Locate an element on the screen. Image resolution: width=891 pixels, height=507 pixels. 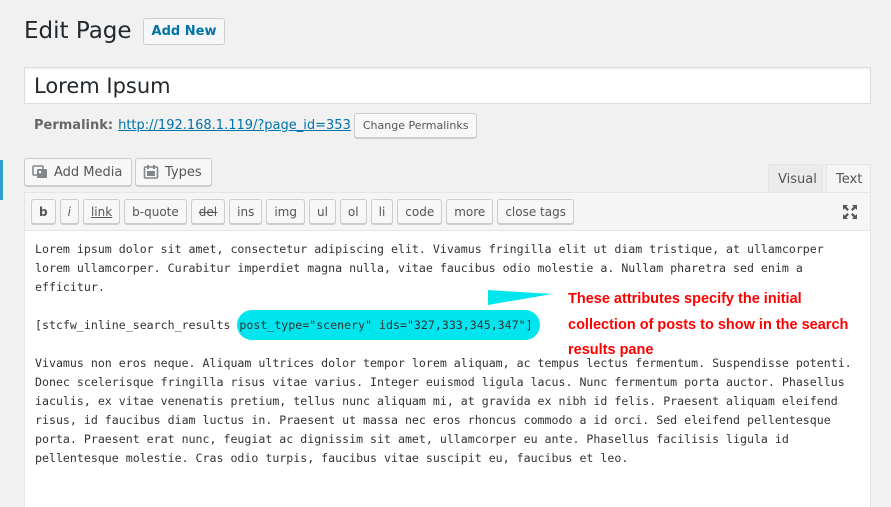
add-new-button: Add New is located at coordinates (184, 31).